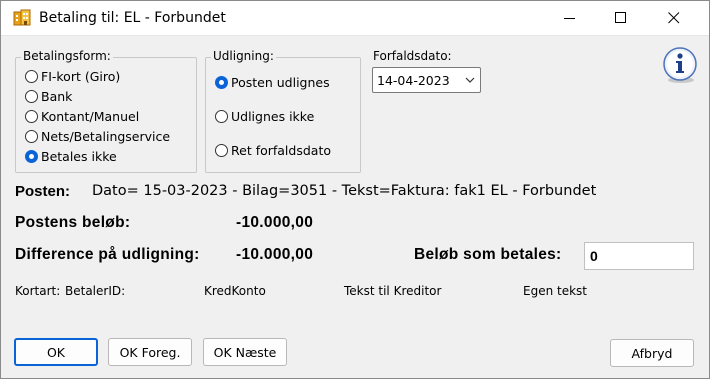 This screenshot has height=379, width=710. Describe the element at coordinates (680, 65) in the screenshot. I see `info-icon` at that location.